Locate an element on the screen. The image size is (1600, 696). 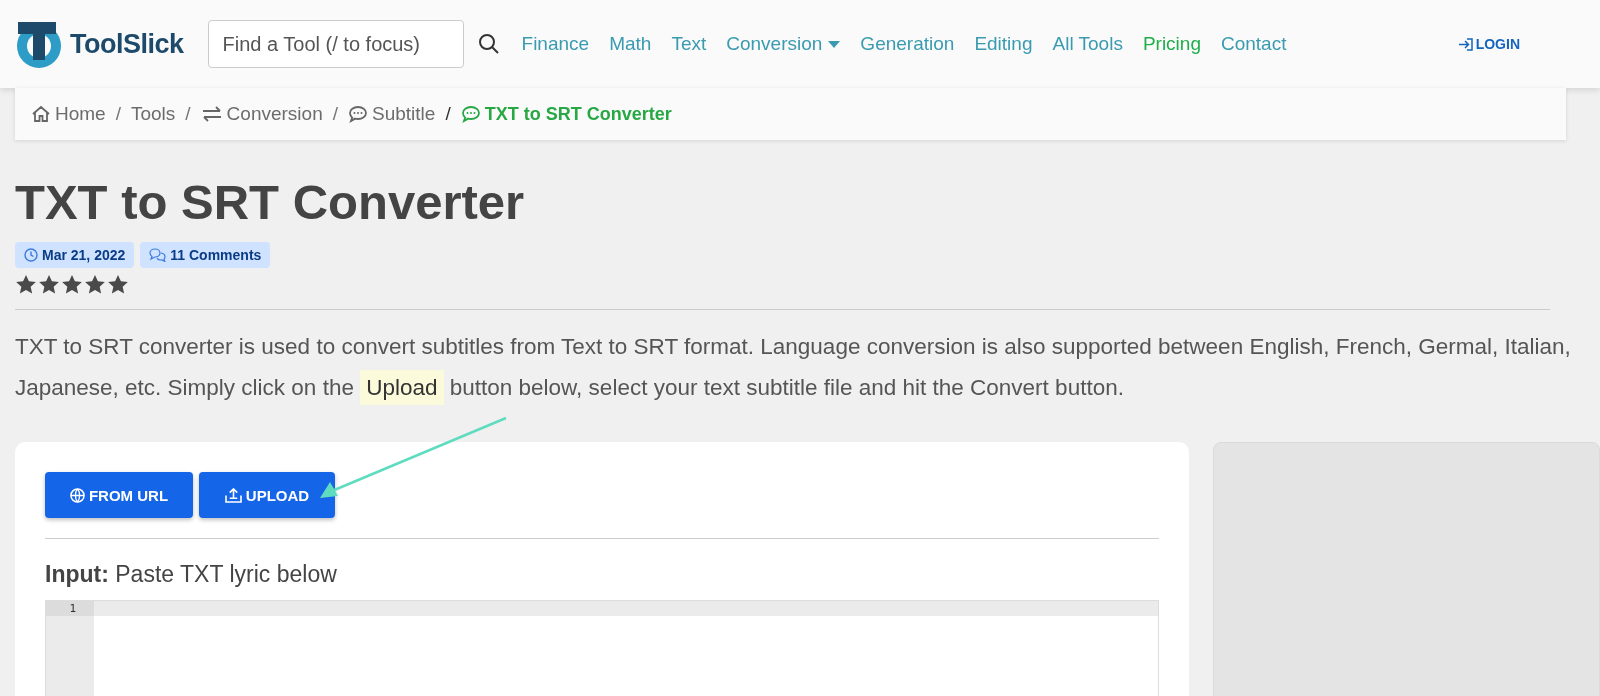
exchange-icon is located at coordinates (211, 114).